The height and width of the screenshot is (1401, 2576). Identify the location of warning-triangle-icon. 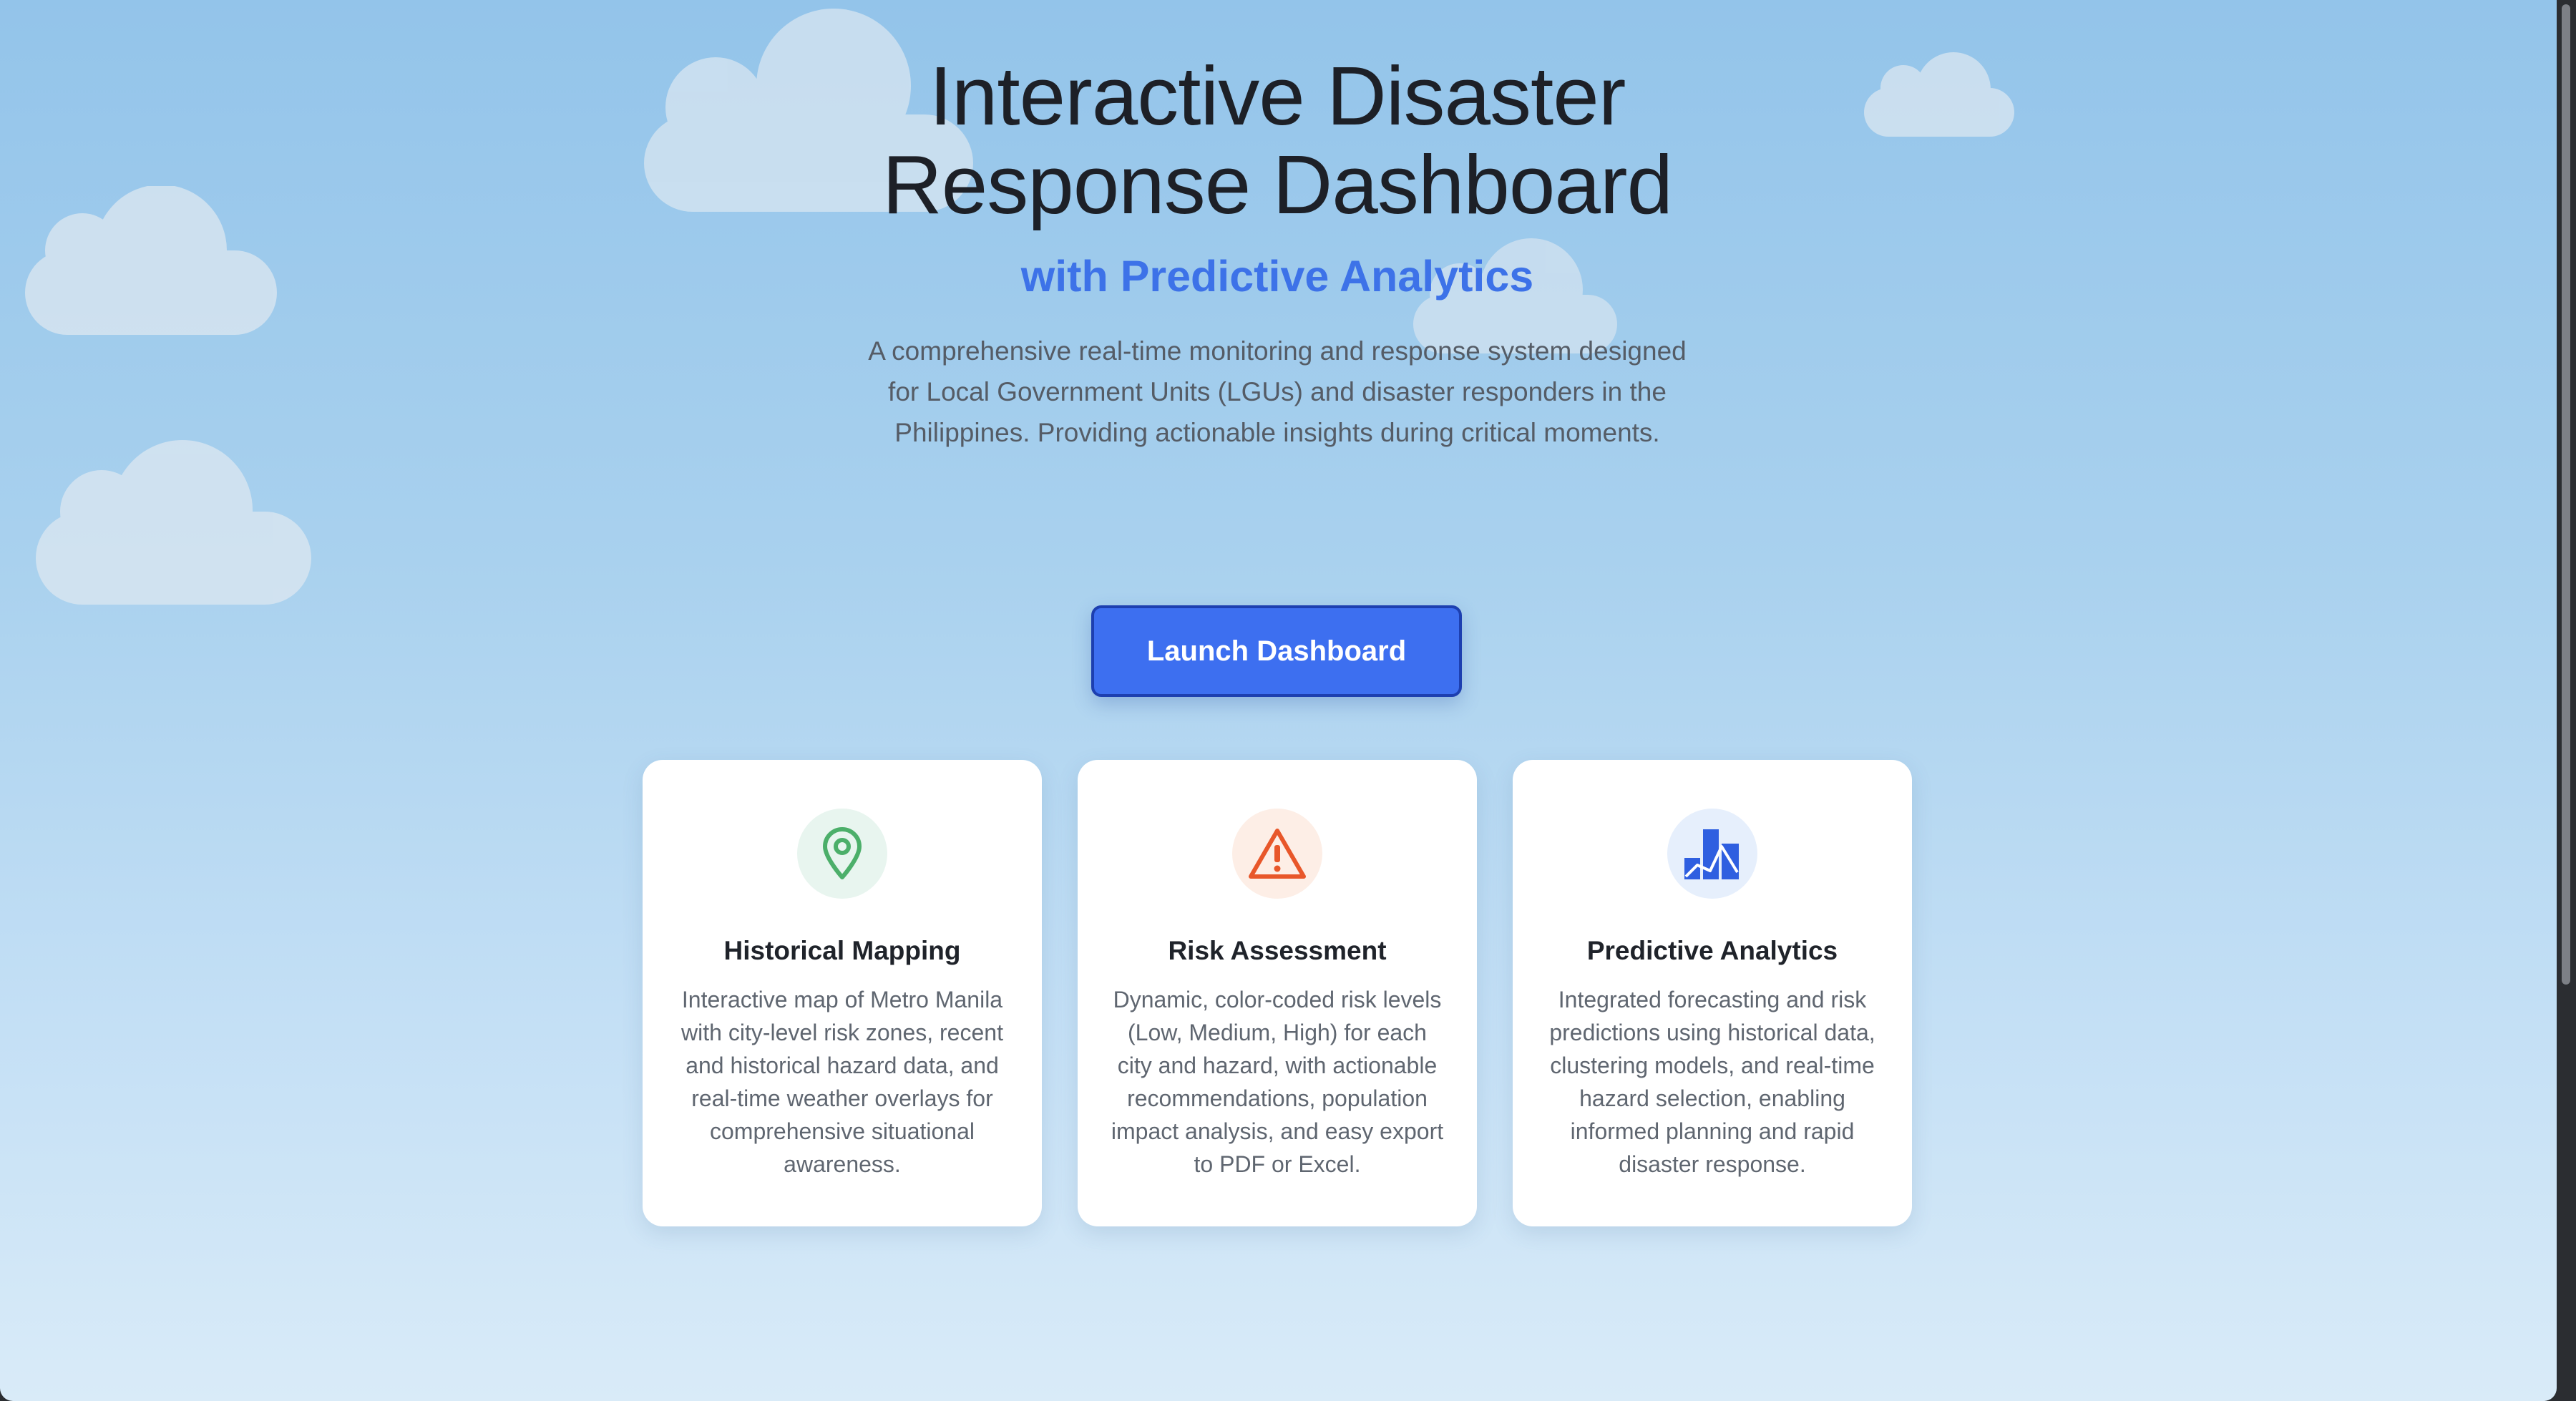
(1277, 854).